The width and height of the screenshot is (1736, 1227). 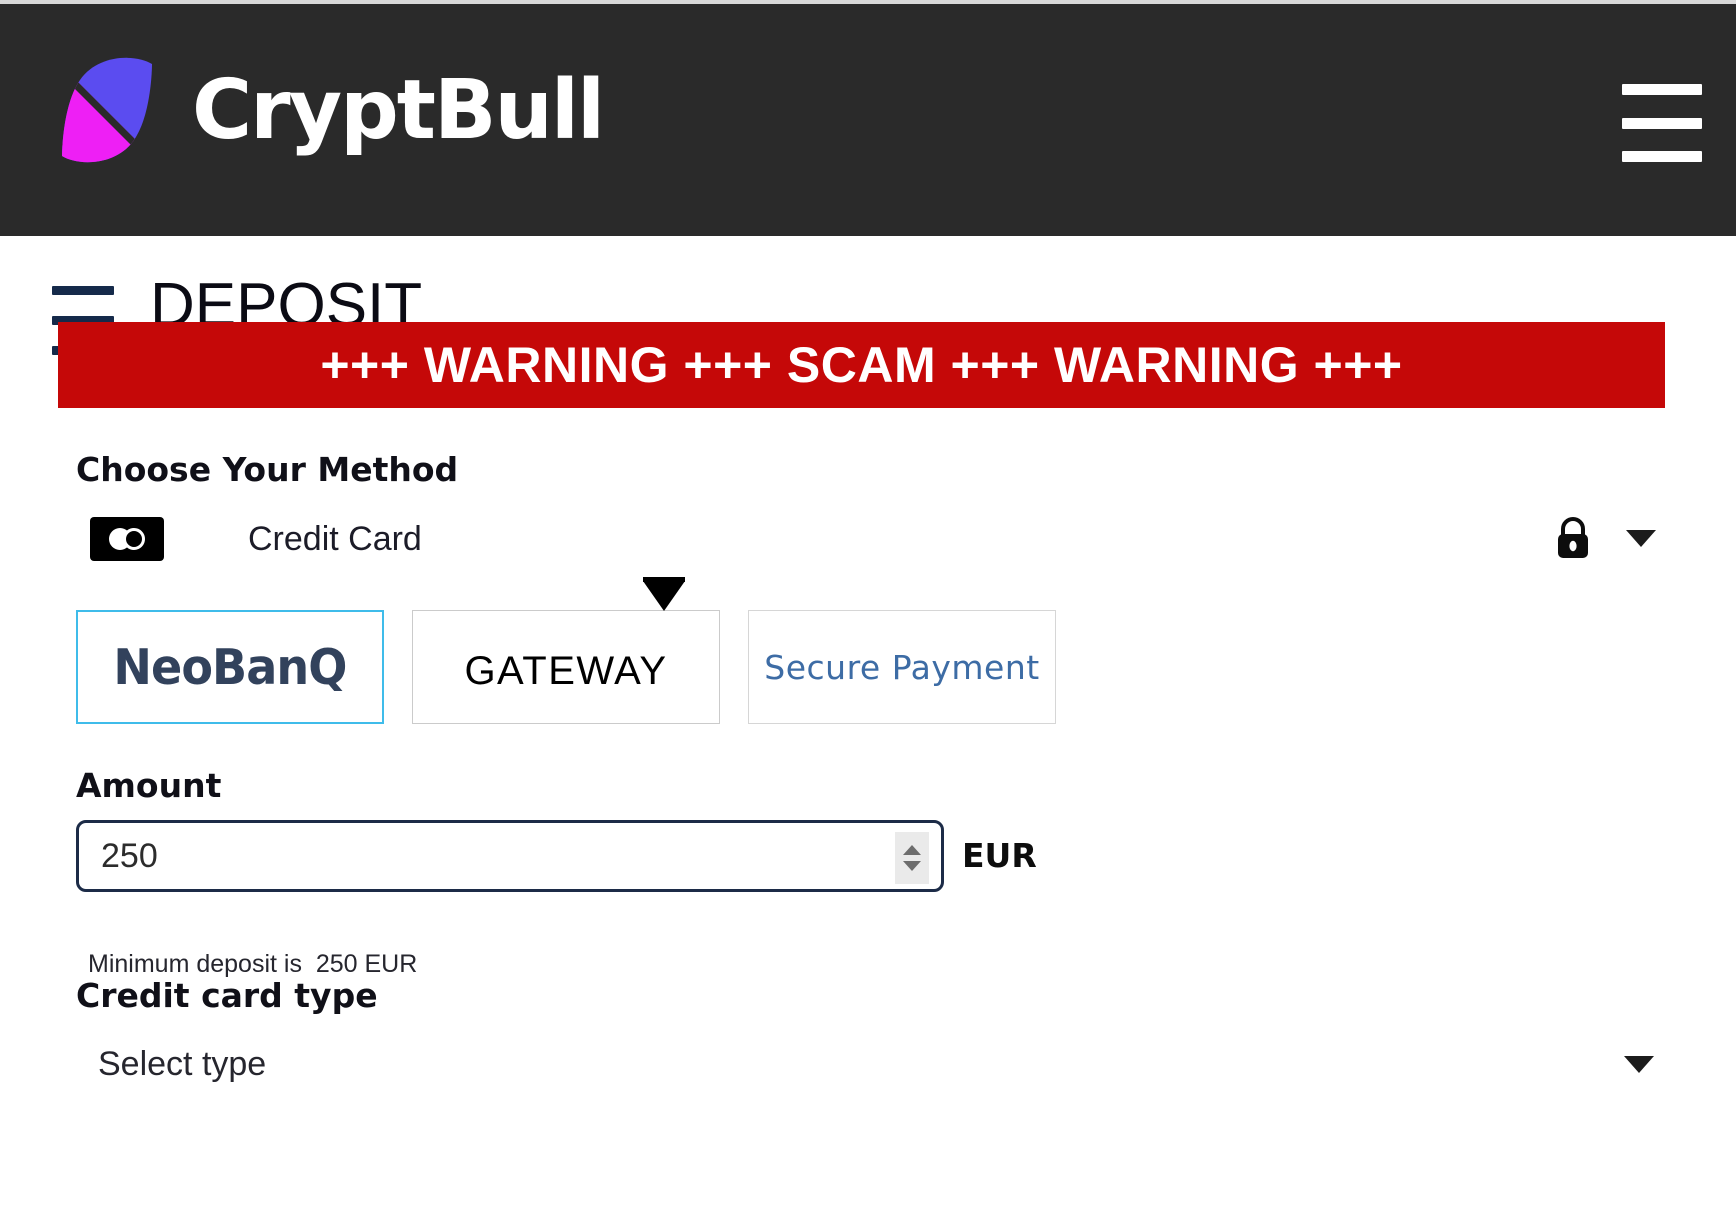 I want to click on provider-neobanq: NeoBanQ, so click(x=230, y=667).